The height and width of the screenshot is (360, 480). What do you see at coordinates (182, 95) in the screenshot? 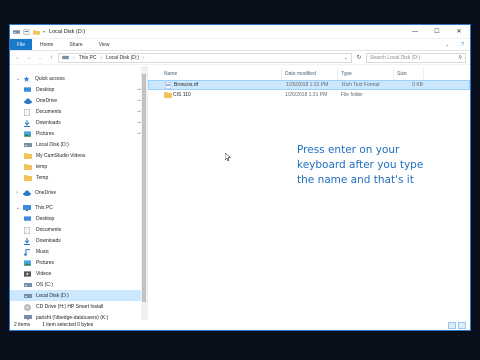
I see `file-name: CIS 110` at bounding box center [182, 95].